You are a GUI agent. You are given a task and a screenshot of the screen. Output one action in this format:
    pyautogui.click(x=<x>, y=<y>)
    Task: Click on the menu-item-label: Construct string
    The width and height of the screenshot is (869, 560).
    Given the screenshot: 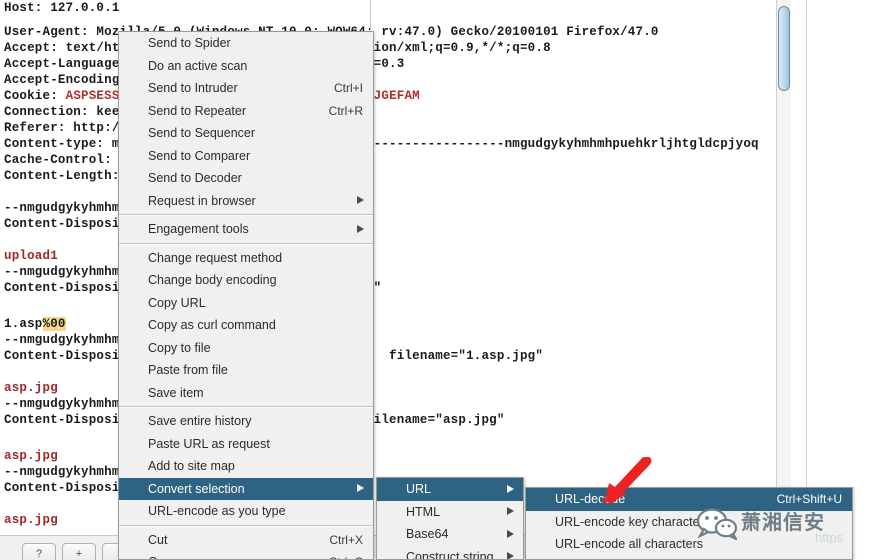 What is the action you would take?
    pyautogui.click(x=450, y=554)
    